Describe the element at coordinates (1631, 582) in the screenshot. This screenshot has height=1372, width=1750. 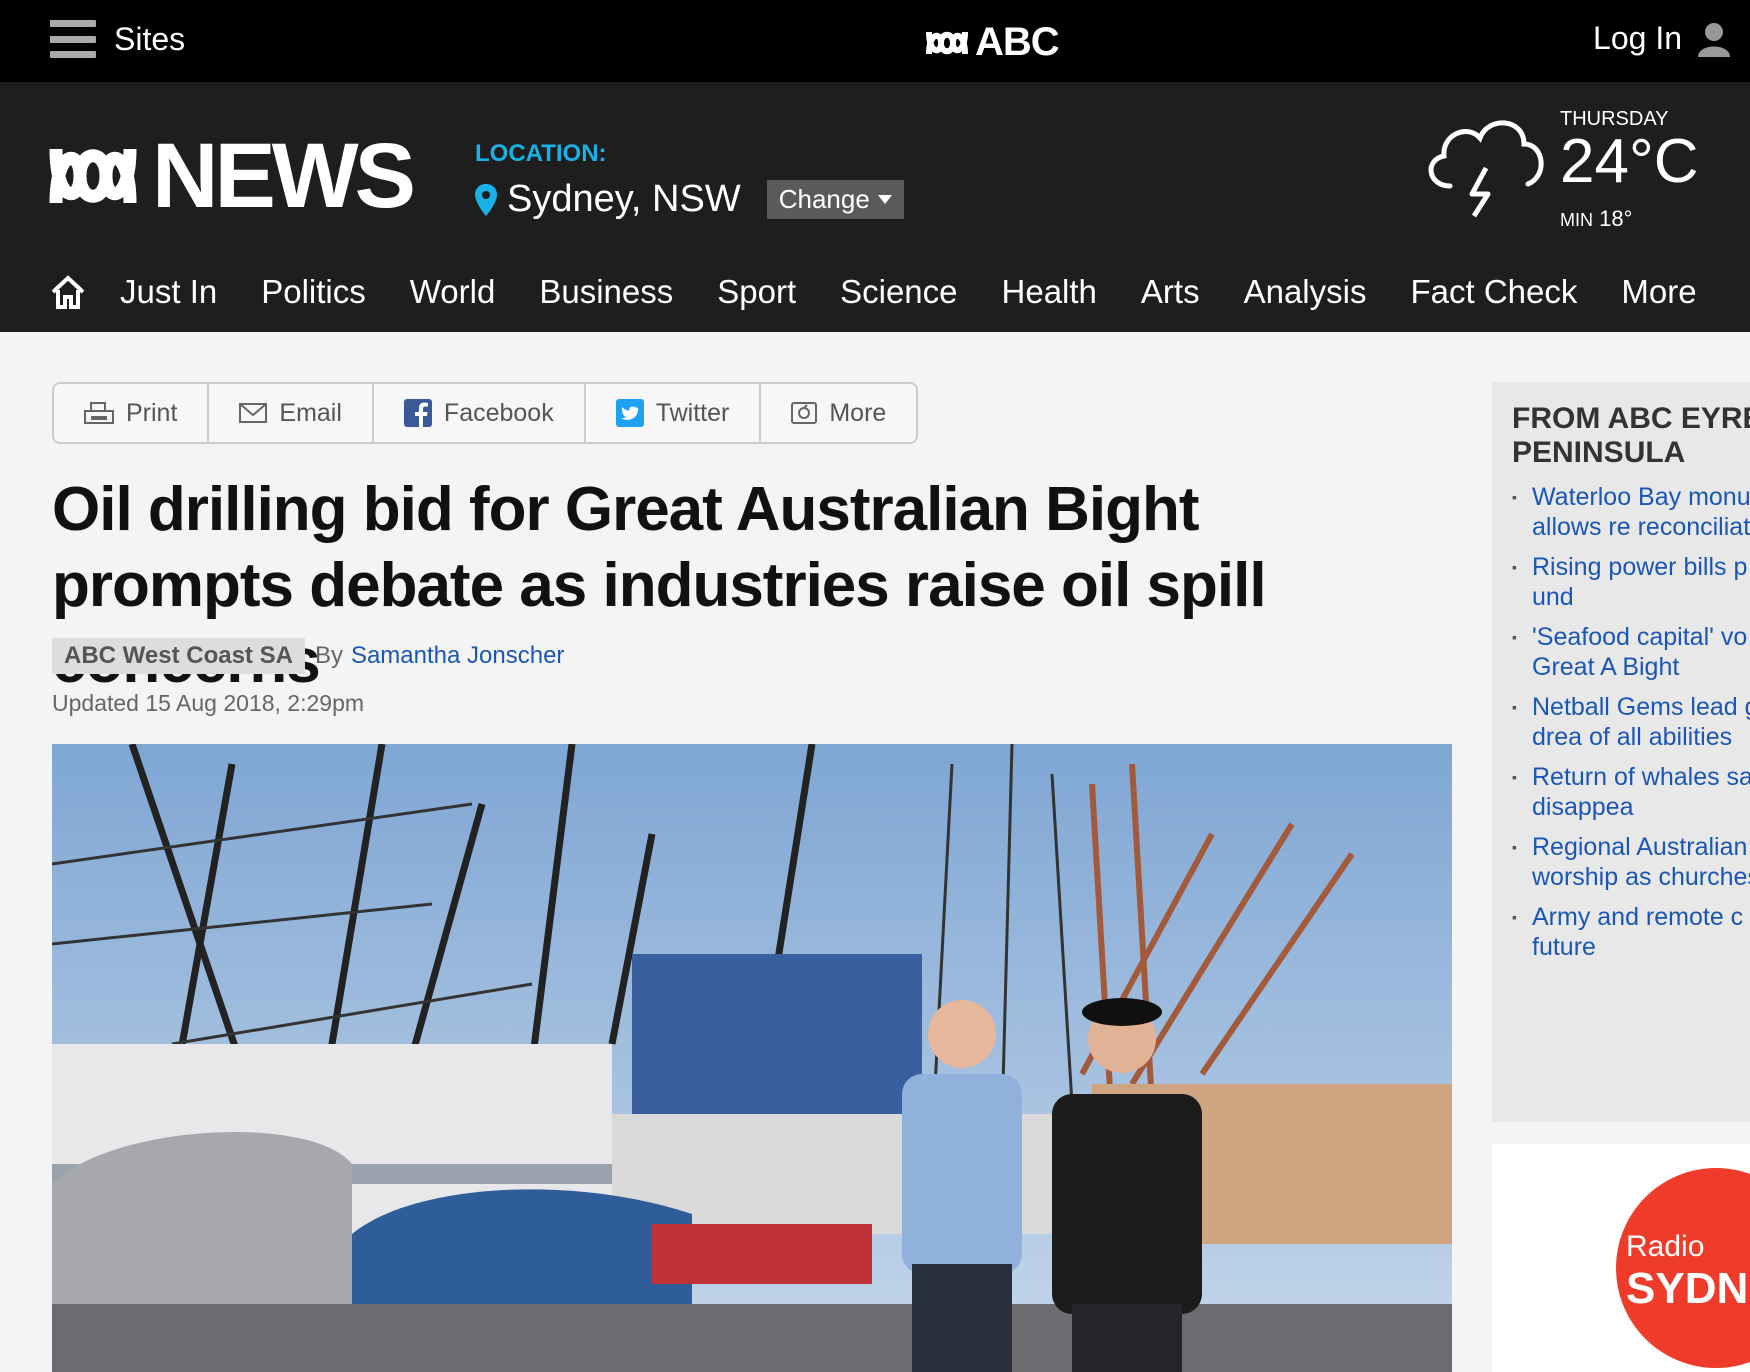
I see `sidebar-story-link: Rising power bills p club volunteers und` at that location.